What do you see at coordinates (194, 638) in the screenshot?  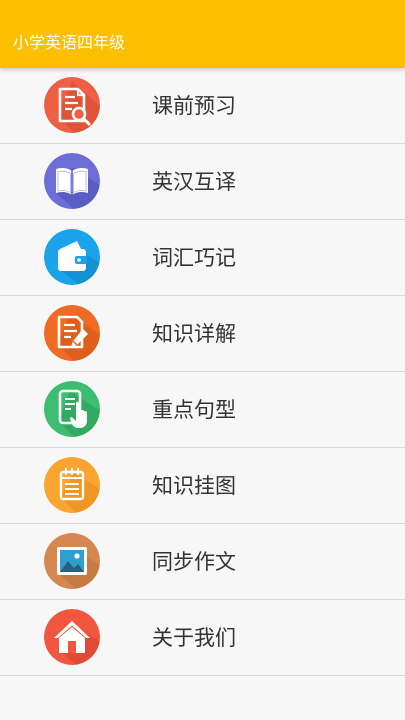 I see `menu-item-label: 关于我们` at bounding box center [194, 638].